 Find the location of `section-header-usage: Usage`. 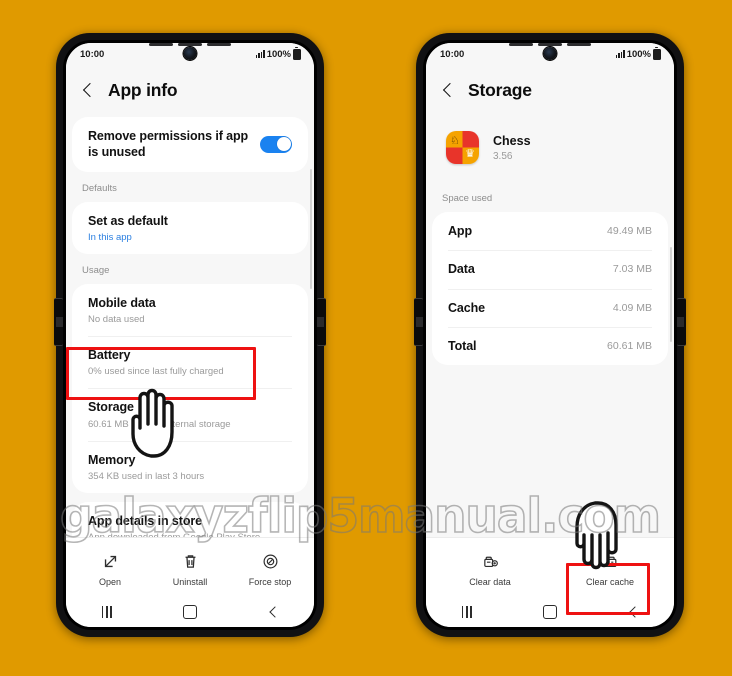

section-header-usage: Usage is located at coordinates (96, 270).